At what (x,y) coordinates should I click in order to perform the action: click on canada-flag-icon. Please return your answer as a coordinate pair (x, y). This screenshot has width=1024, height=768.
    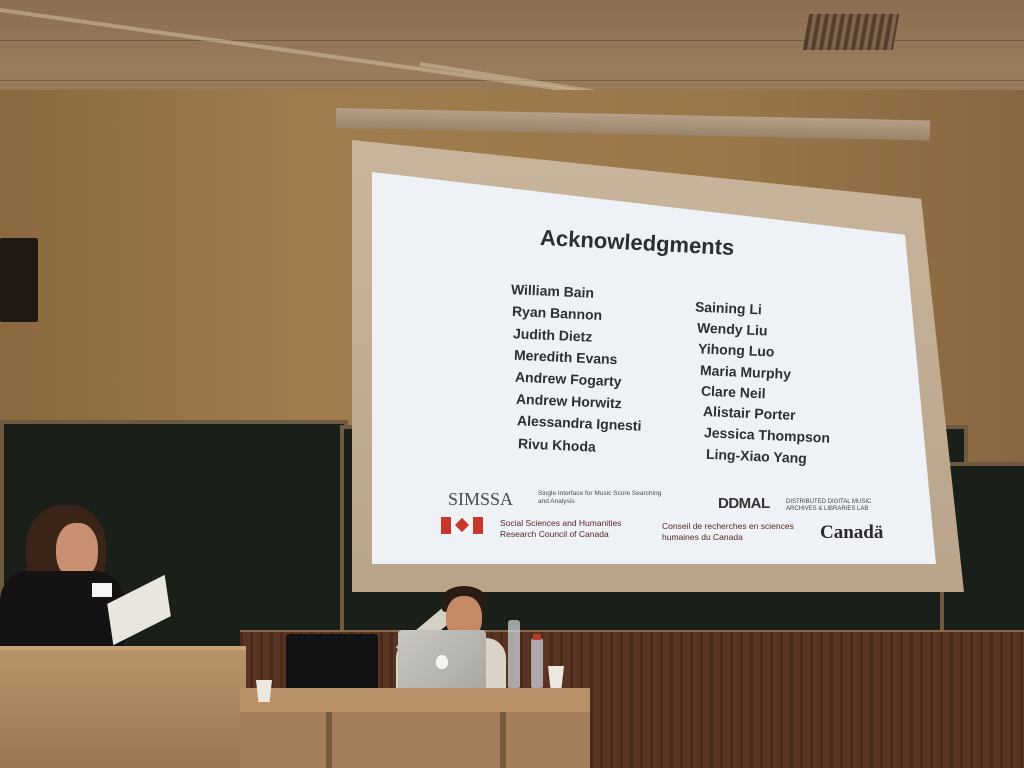
    Looking at the image, I should click on (462, 525).